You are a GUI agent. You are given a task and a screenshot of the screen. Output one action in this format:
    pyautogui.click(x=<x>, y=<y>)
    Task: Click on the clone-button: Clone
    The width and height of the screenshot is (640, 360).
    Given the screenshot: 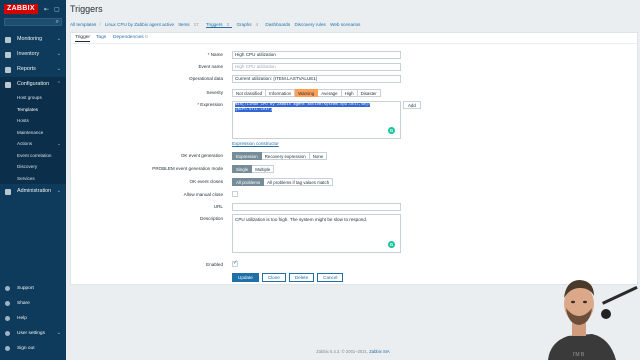 What is the action you would take?
    pyautogui.click(x=273, y=277)
    